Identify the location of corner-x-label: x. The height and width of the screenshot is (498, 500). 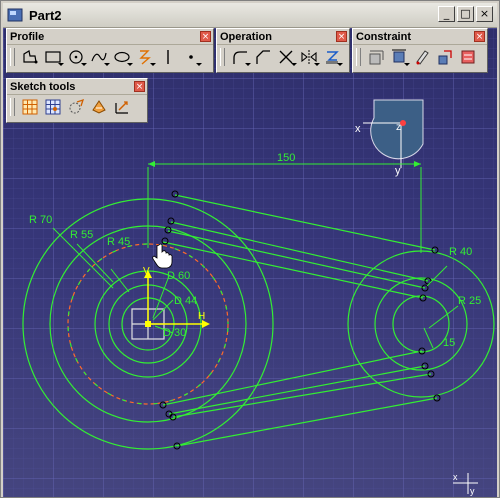
(455, 477).